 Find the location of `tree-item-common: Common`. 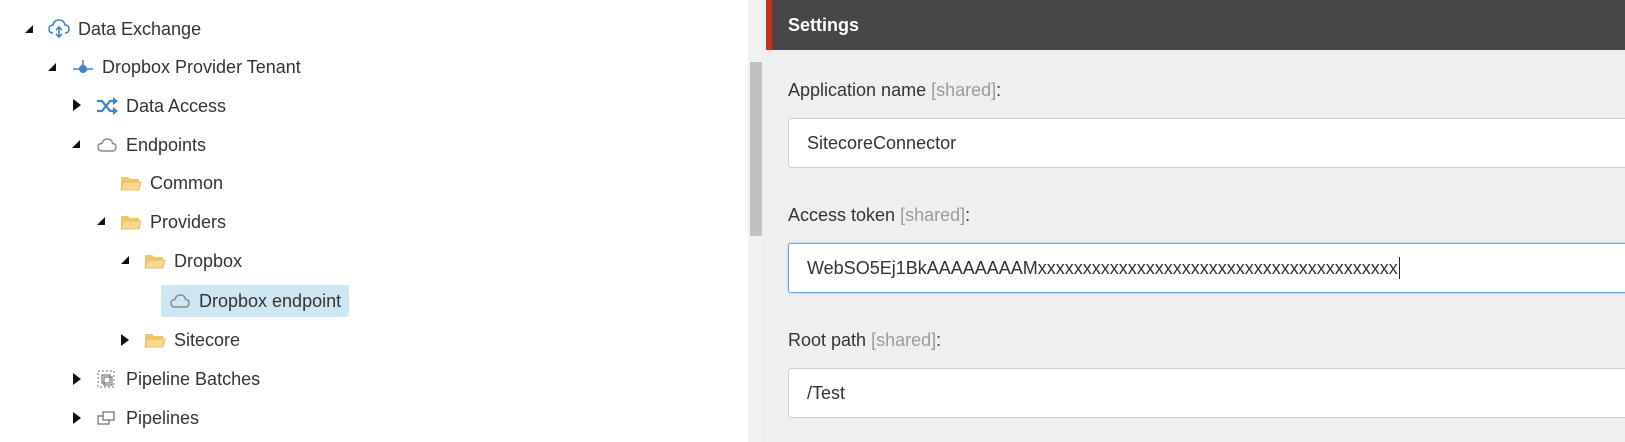

tree-item-common: Common is located at coordinates (171, 183).